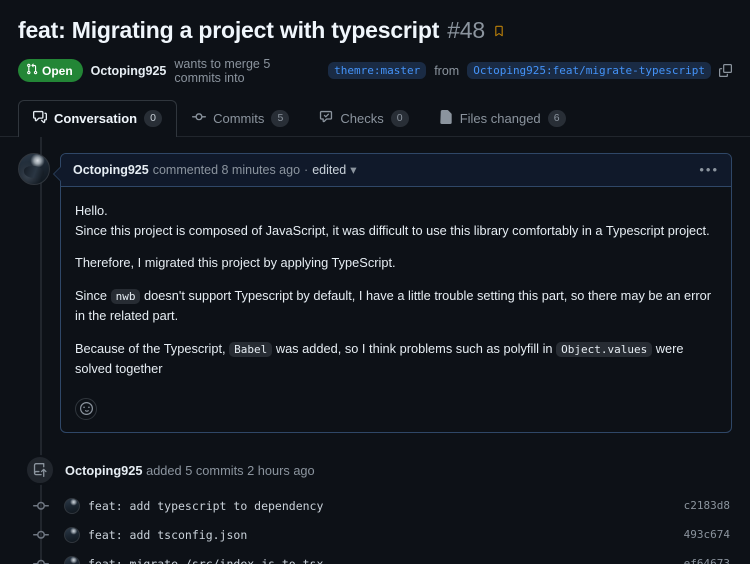 Image resolution: width=750 pixels, height=564 pixels. What do you see at coordinates (150, 348) in the screenshot?
I see `paragraph-4-pre: Because of the Typescript,` at bounding box center [150, 348].